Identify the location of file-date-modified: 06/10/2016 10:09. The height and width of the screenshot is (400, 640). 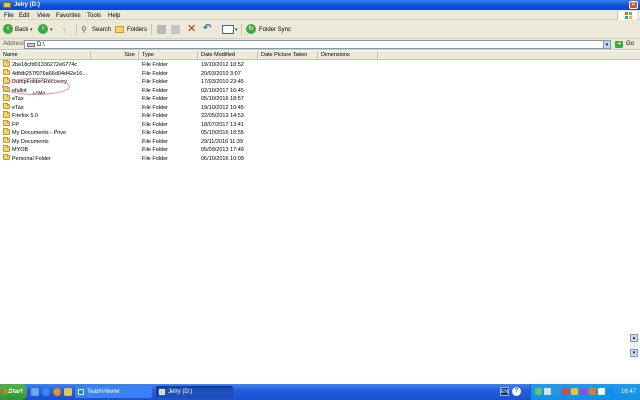
(222, 158).